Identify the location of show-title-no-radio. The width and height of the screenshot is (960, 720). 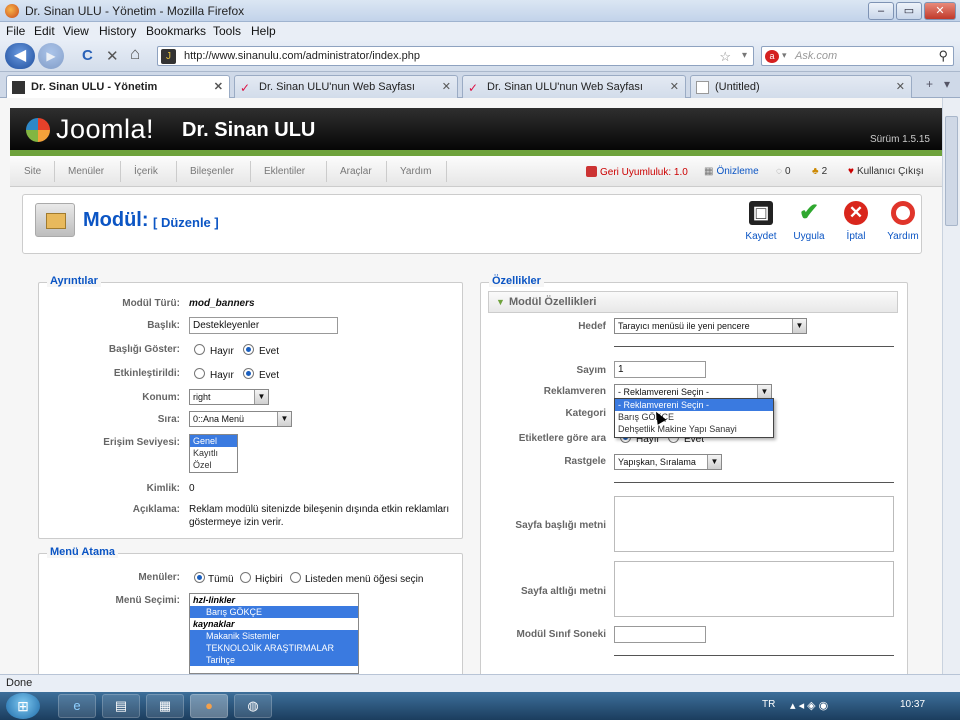
(199, 349).